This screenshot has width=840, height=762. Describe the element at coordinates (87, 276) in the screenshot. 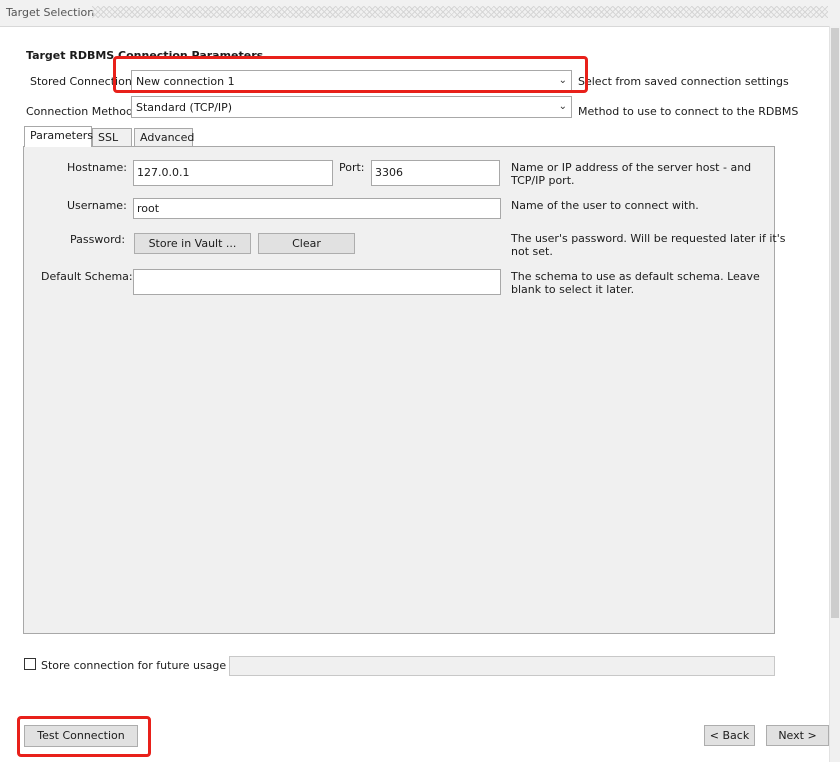

I see `default-schema-label: Default Schema:` at that location.